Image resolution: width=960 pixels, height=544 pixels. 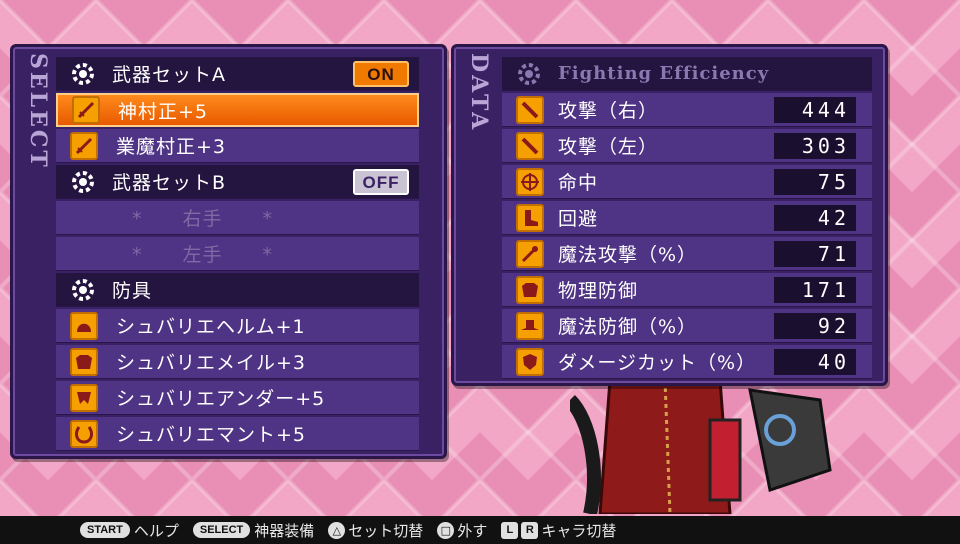 I want to click on stat-row: ダメージカット（%） 40, so click(x=687, y=362).